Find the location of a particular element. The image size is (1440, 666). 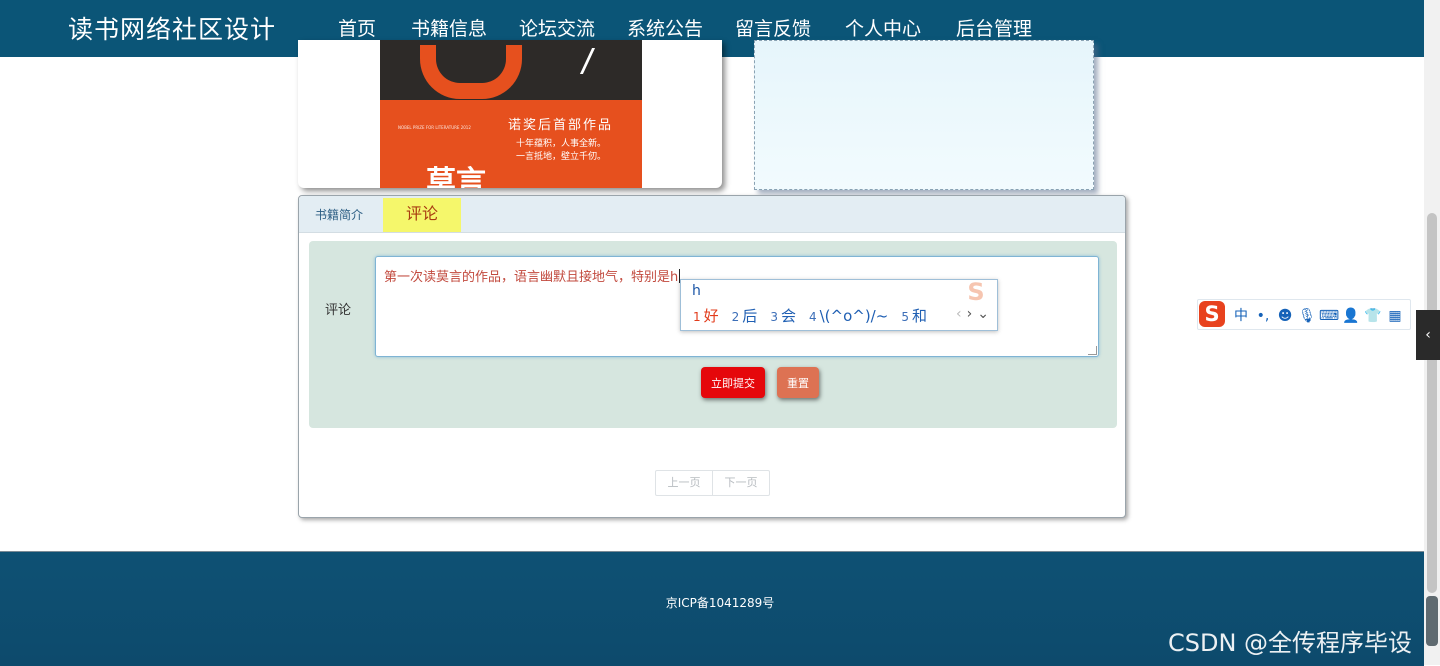

scrollbar-thumb is located at coordinates (1432, 403).